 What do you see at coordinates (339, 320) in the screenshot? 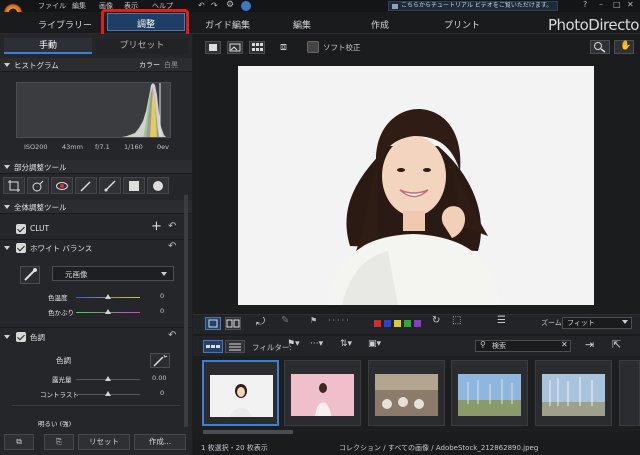
I see `star-rating-dots: ·····` at bounding box center [339, 320].